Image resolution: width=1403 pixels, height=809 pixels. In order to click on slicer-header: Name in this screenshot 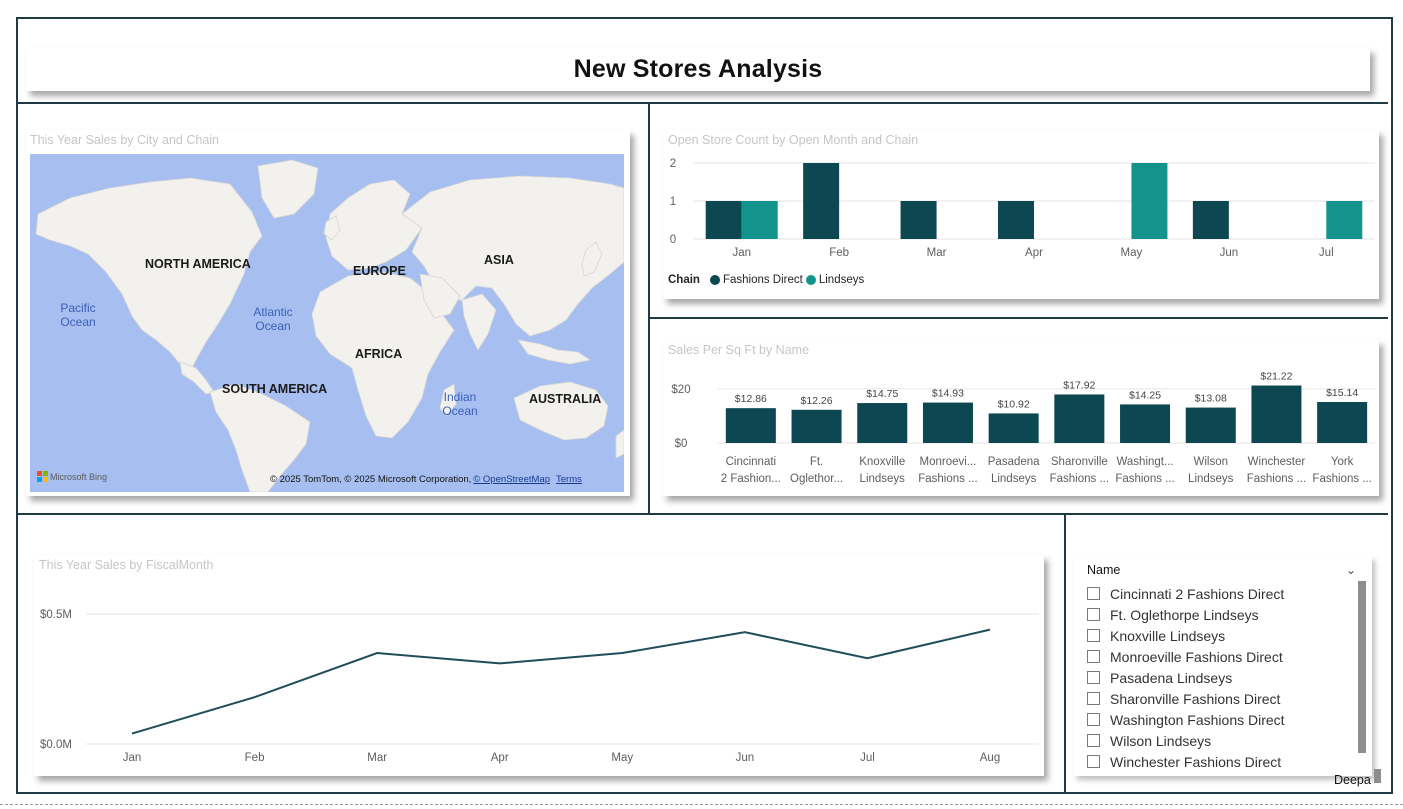, I will do `click(1104, 570)`.